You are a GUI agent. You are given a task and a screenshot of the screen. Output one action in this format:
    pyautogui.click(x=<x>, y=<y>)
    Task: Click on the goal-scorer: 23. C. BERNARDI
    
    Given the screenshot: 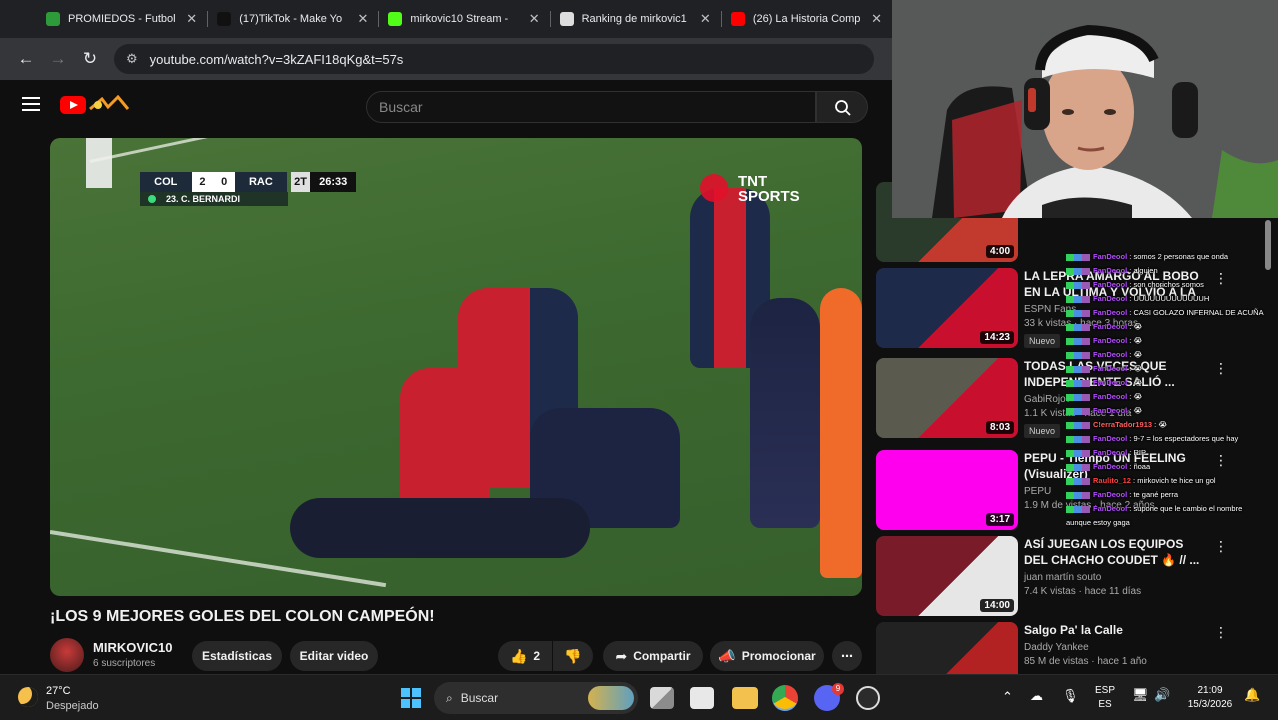 What is the action you would take?
    pyautogui.click(x=203, y=199)
    